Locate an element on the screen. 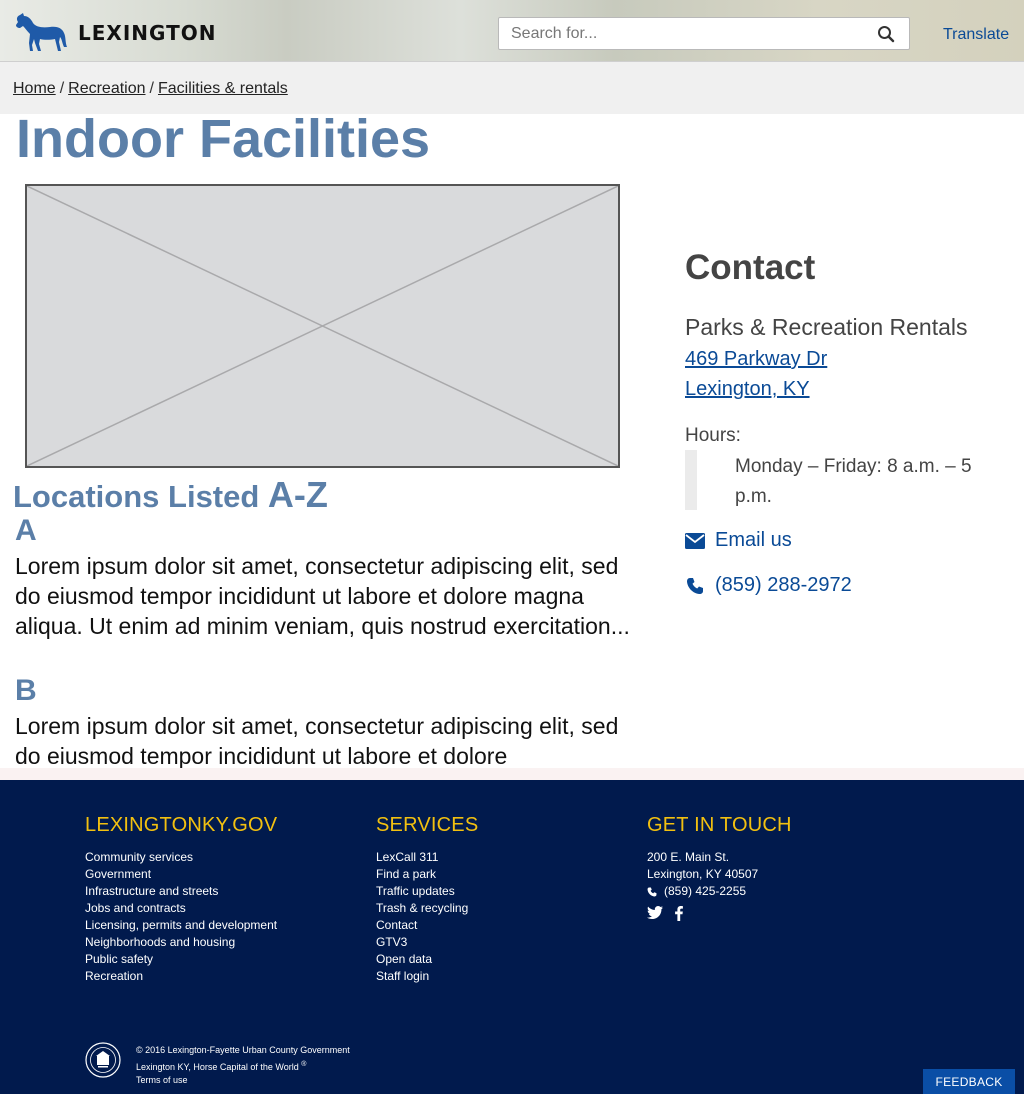 This screenshot has width=1024, height=1094. search-box is located at coordinates (704, 33).